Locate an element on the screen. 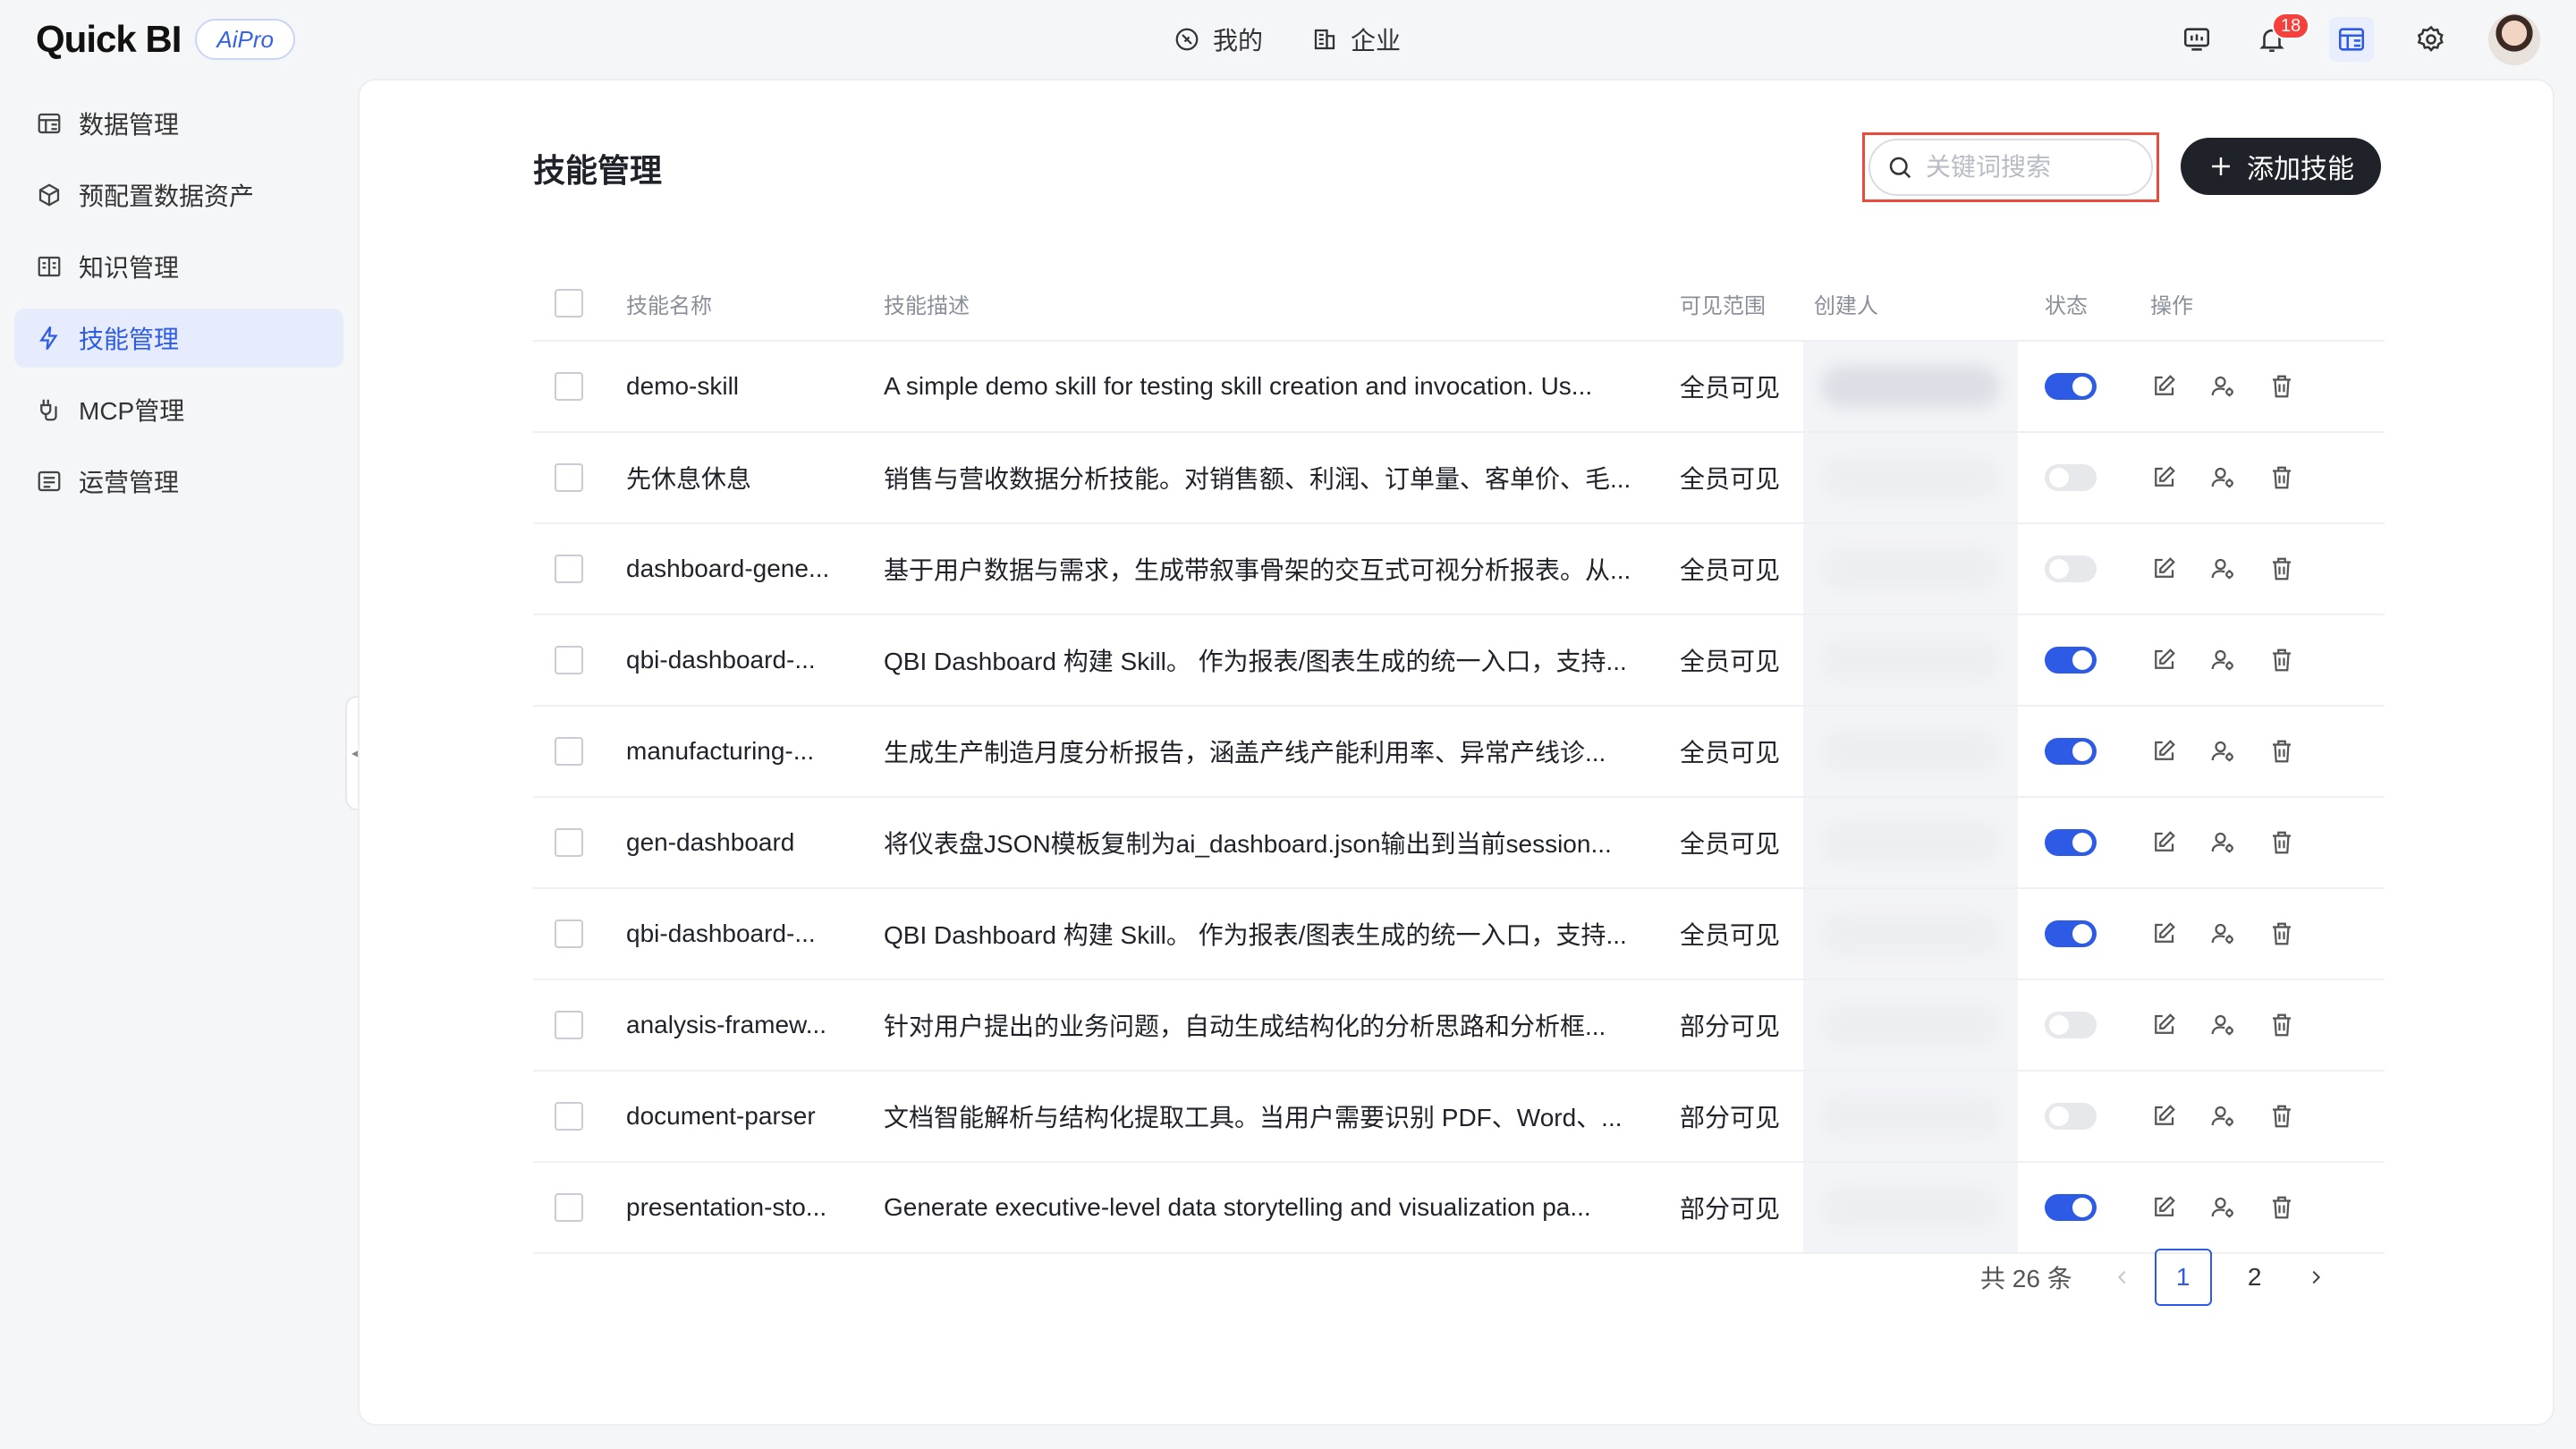 The height and width of the screenshot is (1449, 2576). nav-mine: 我的 is located at coordinates (1218, 39).